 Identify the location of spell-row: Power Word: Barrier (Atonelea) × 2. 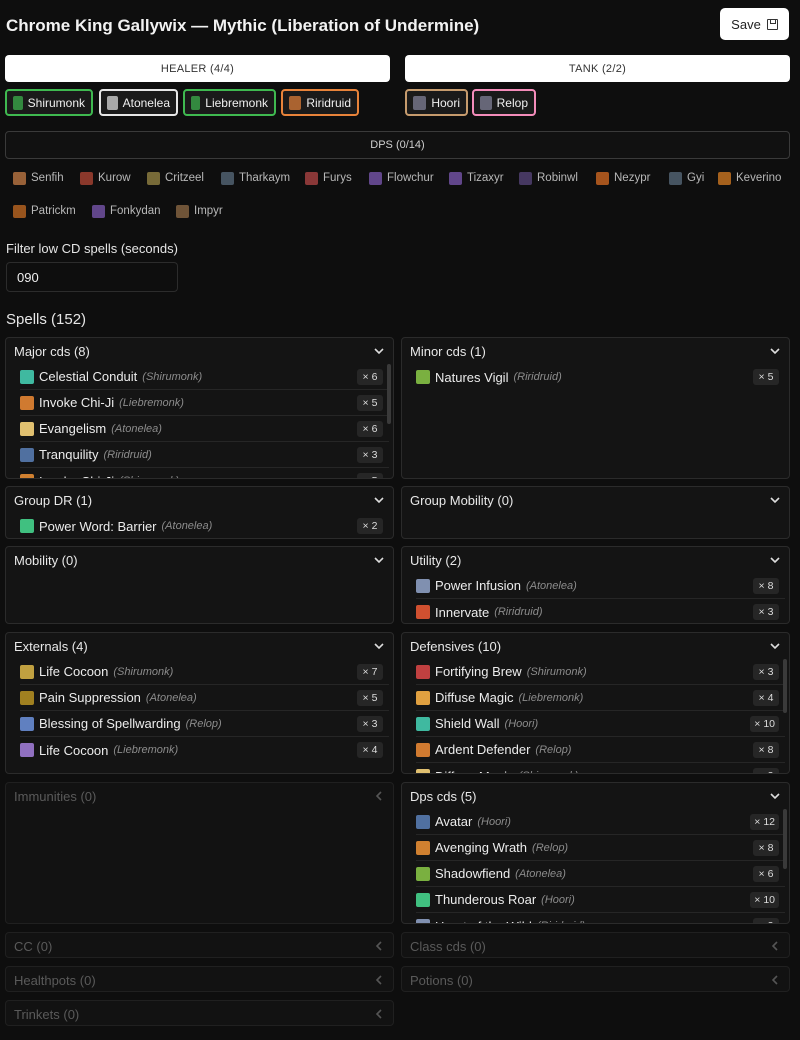
(204, 525).